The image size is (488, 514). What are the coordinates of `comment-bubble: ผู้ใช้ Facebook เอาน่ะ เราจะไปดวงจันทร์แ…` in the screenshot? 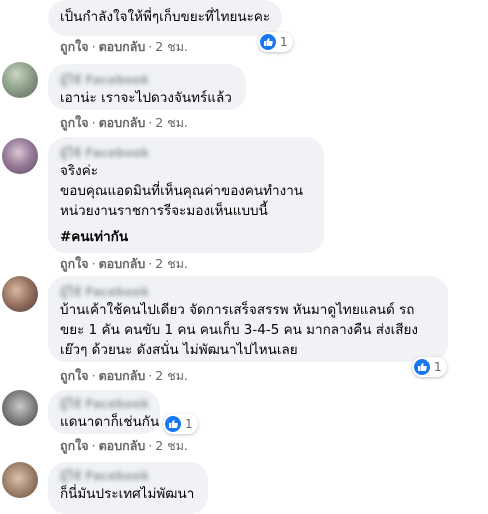 It's located at (147, 87).